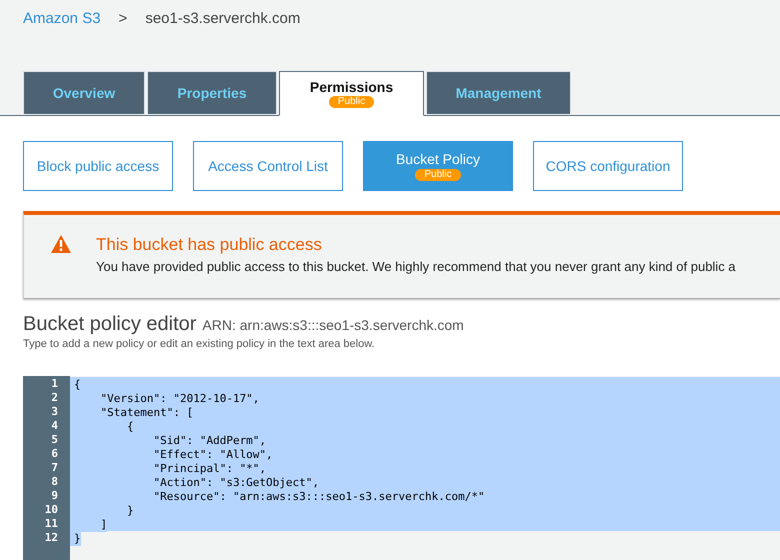  What do you see at coordinates (54, 440) in the screenshot?
I see `line-number: 5` at bounding box center [54, 440].